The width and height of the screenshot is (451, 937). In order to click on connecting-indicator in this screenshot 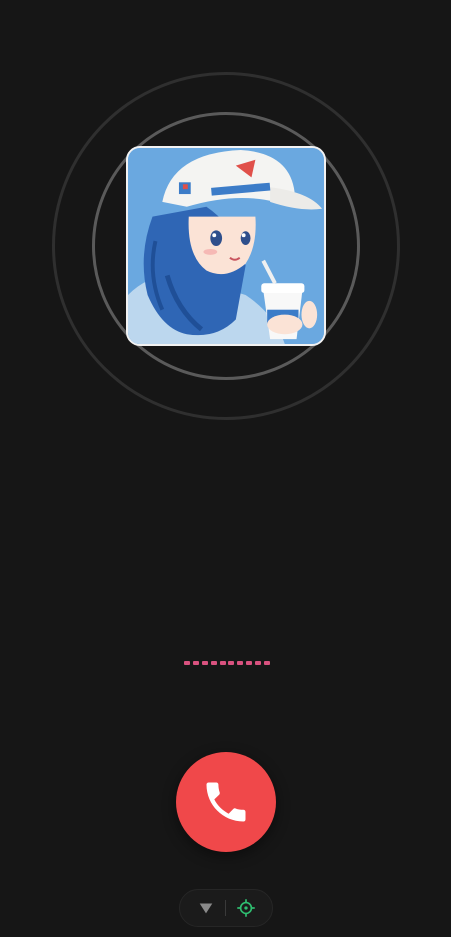, I will do `click(227, 662)`.